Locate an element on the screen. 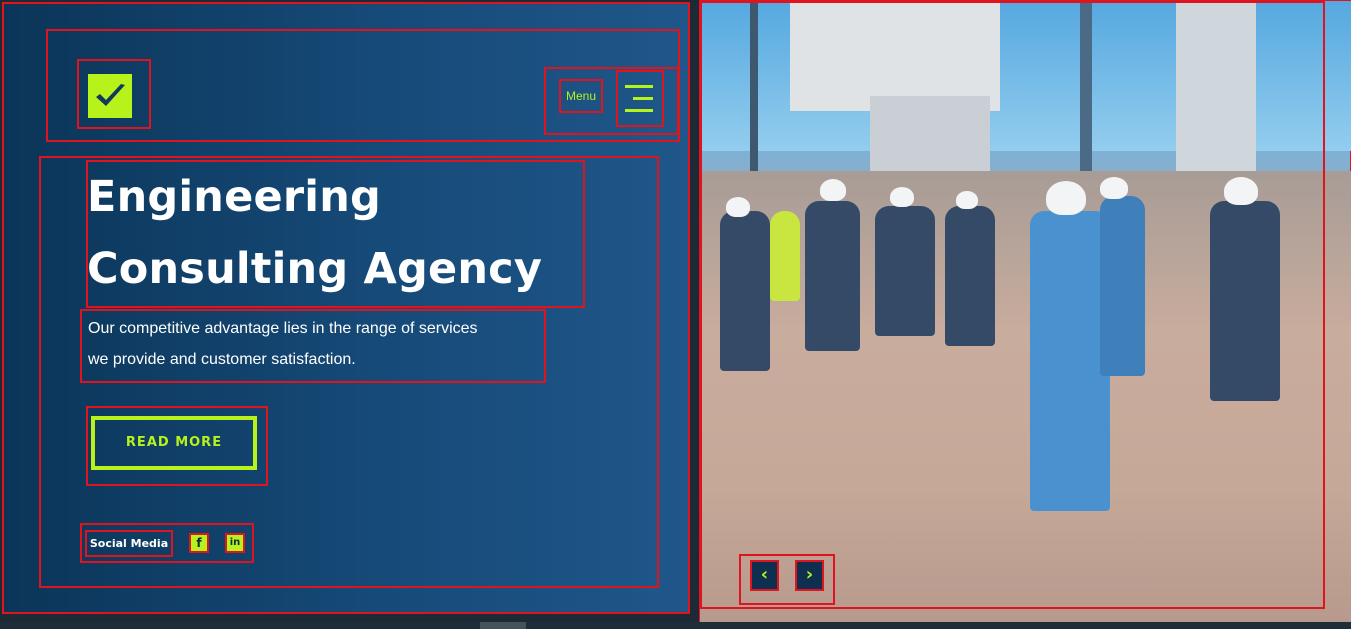 The height and width of the screenshot is (629, 1351). social-media-label: Social Media is located at coordinates (129, 543).